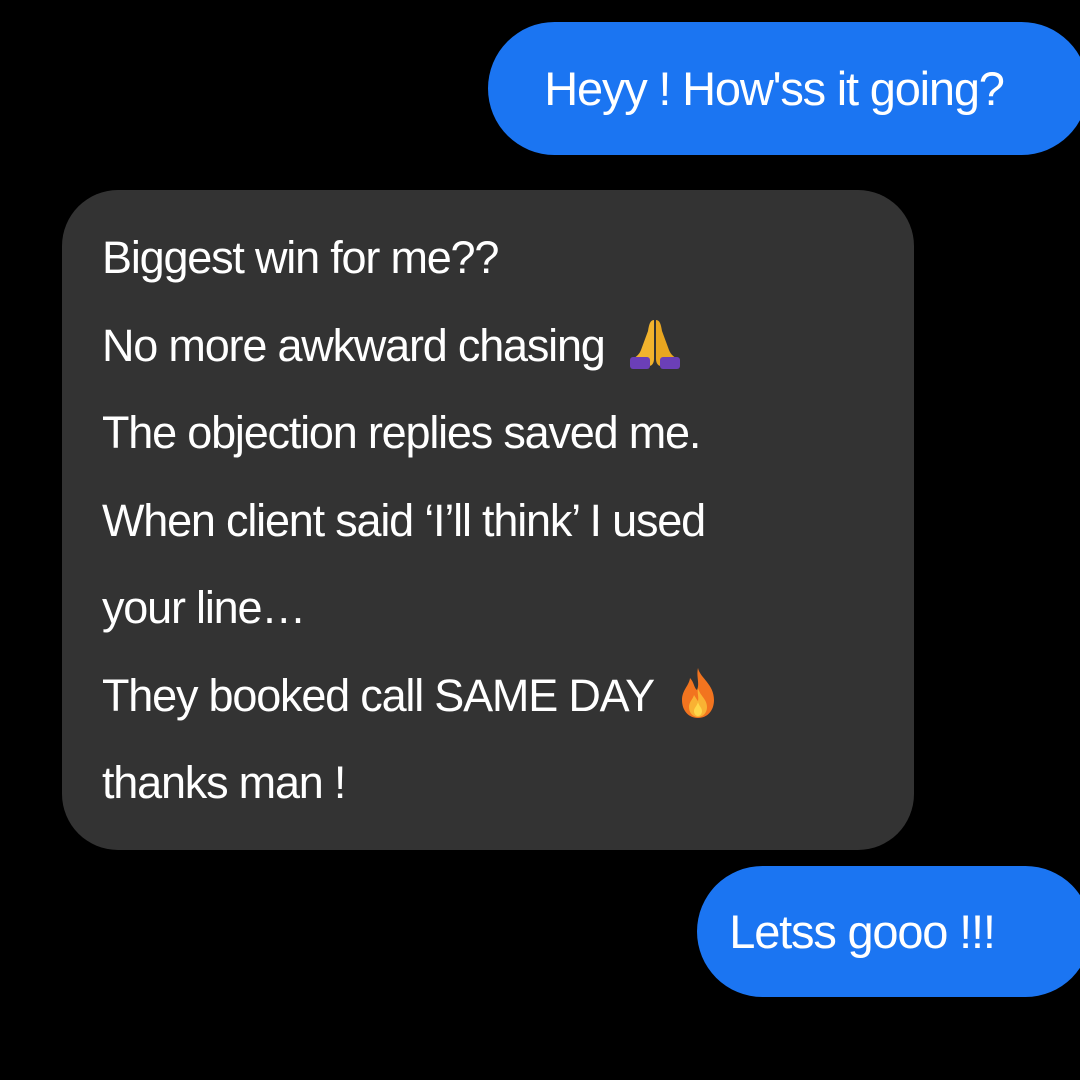  I want to click on fire-icon, so click(698, 693).